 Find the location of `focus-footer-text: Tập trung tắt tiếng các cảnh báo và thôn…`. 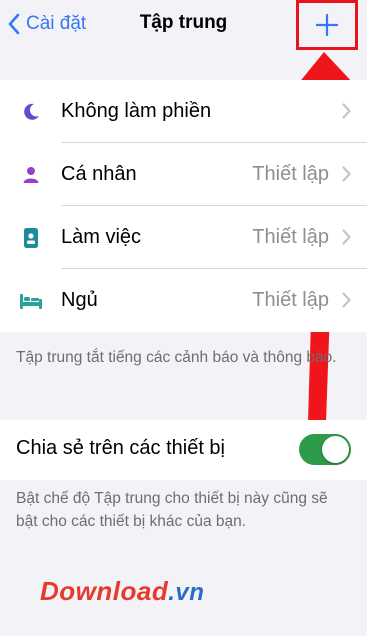

focus-footer-text: Tập trung tắt tiếng các cảnh báo và thôn… is located at coordinates (176, 357).